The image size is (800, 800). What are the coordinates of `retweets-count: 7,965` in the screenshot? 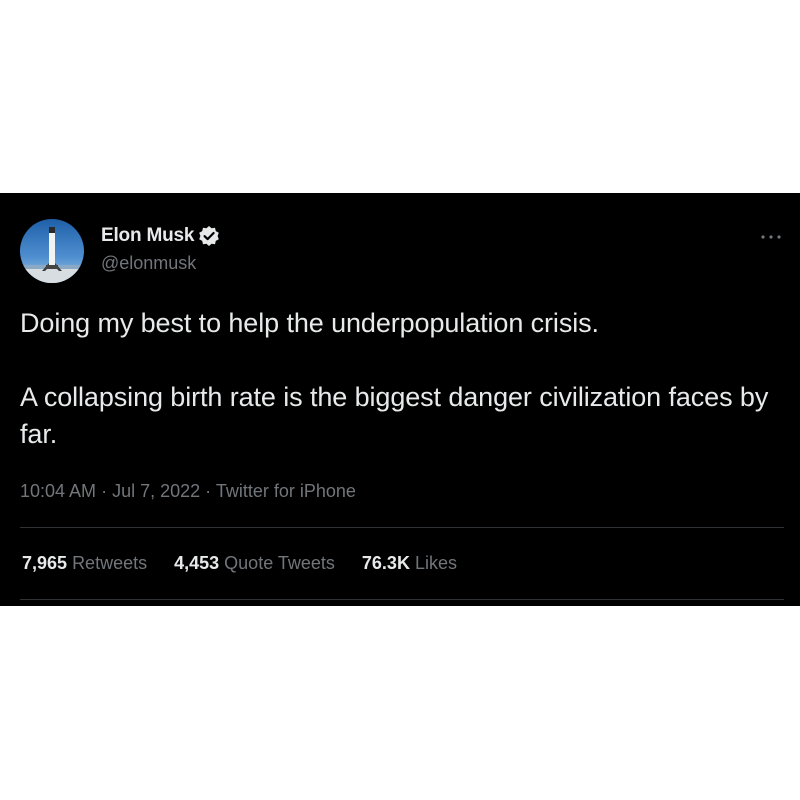 It's located at (45, 563).